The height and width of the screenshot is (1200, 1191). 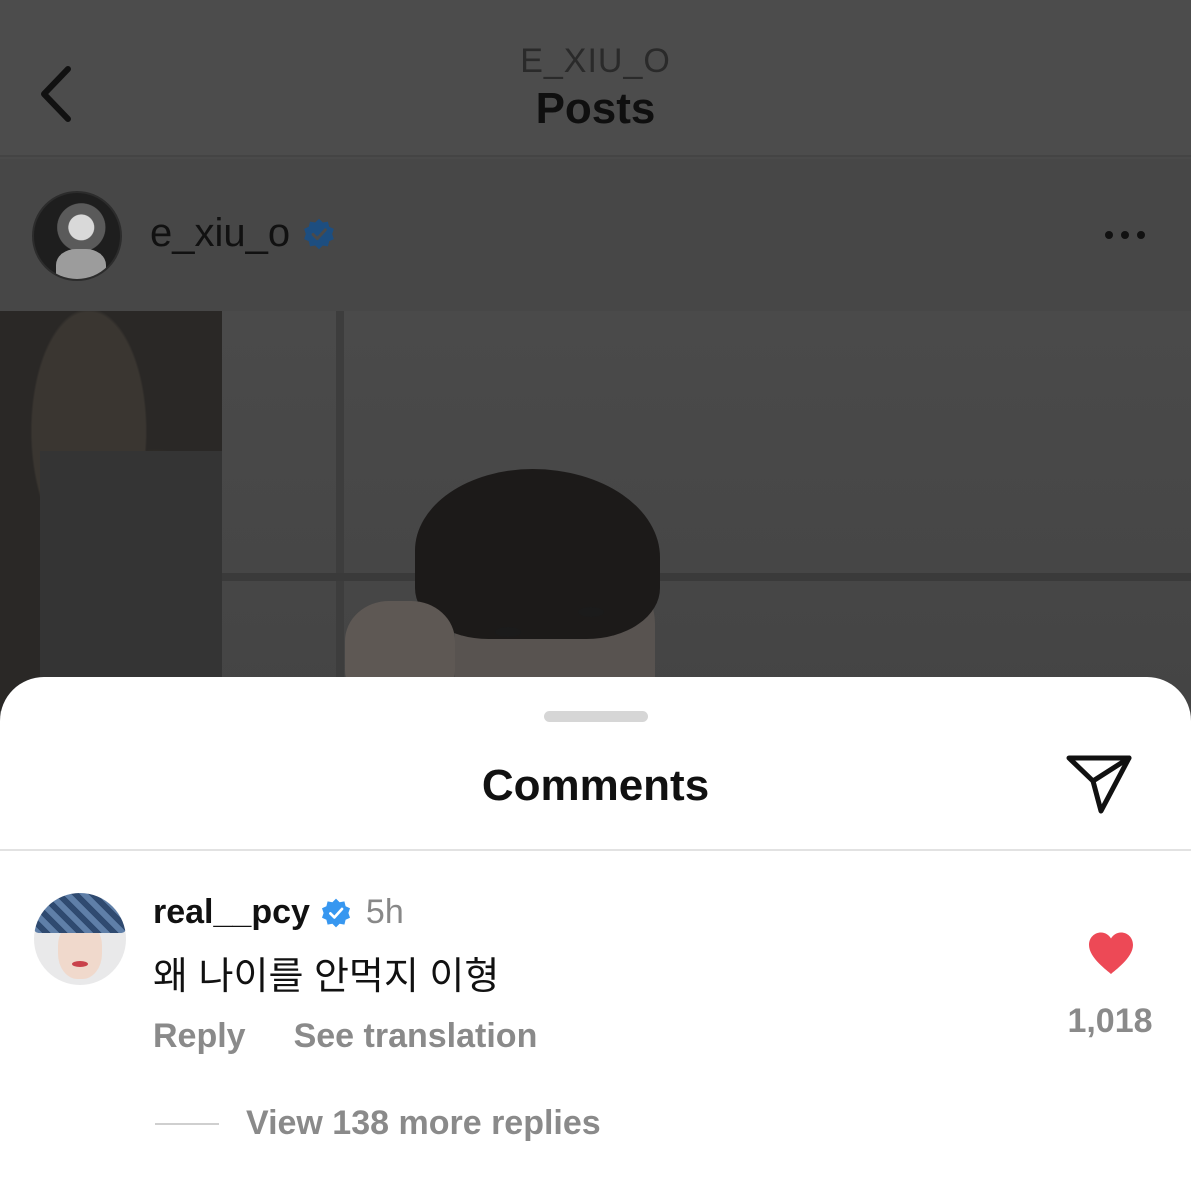 What do you see at coordinates (595, 108) in the screenshot?
I see `page-title: Posts` at bounding box center [595, 108].